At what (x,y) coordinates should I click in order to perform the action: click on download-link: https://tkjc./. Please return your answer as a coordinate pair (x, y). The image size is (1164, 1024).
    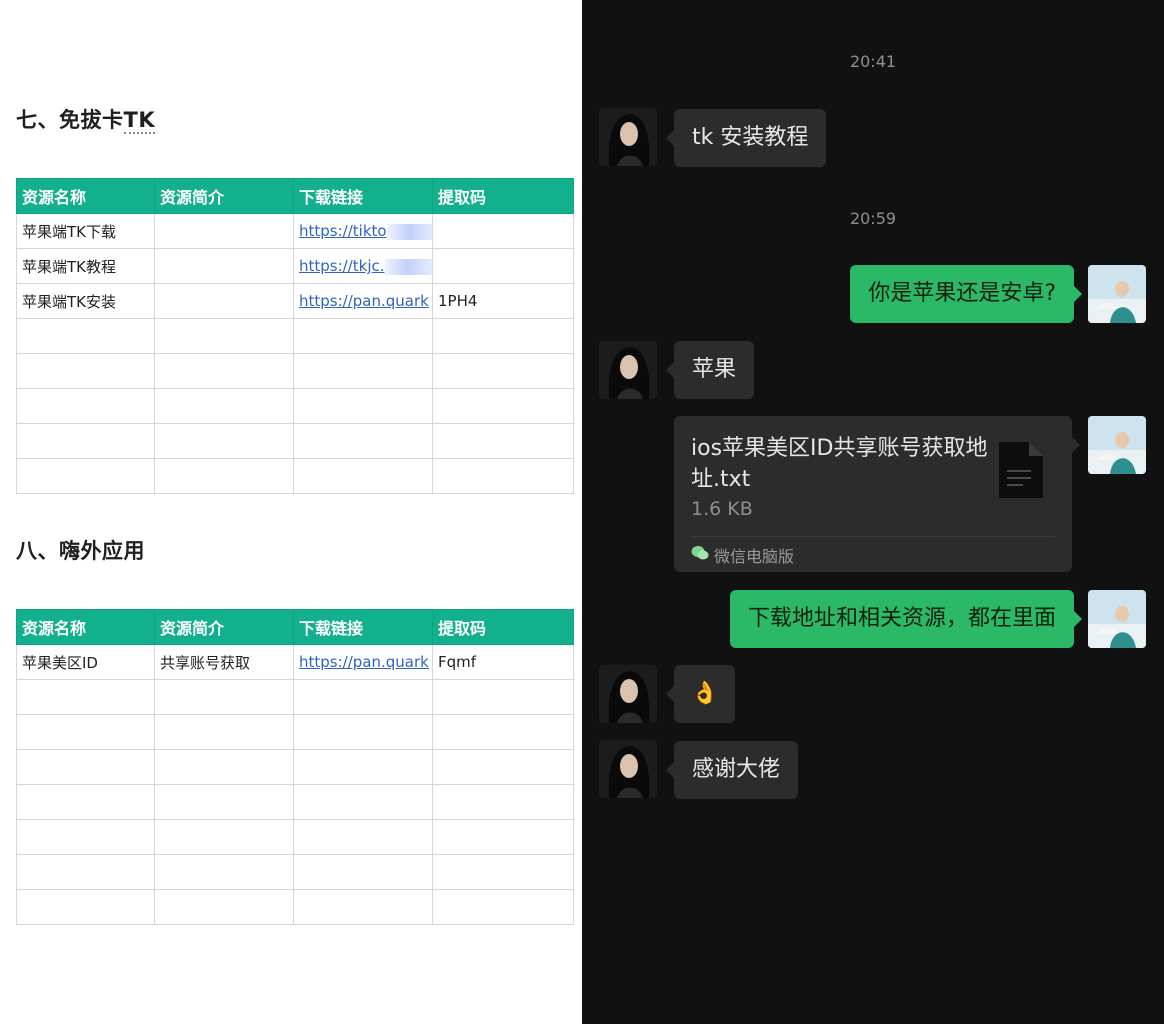
    Looking at the image, I should click on (363, 266).